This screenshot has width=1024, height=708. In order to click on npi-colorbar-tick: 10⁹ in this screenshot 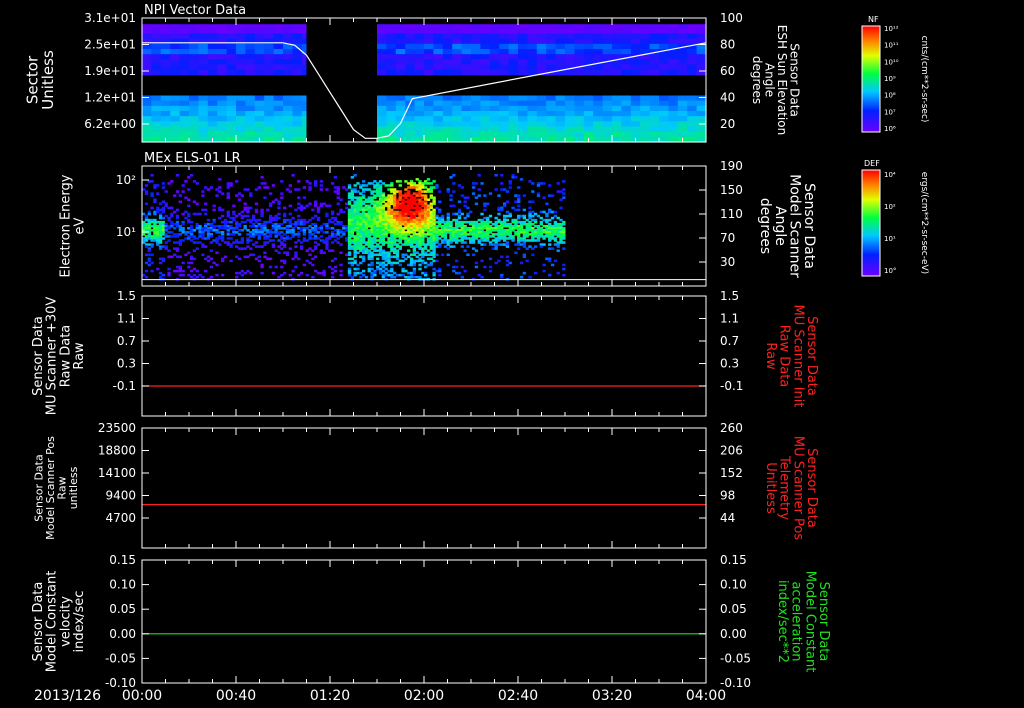, I will do `click(890, 79)`.